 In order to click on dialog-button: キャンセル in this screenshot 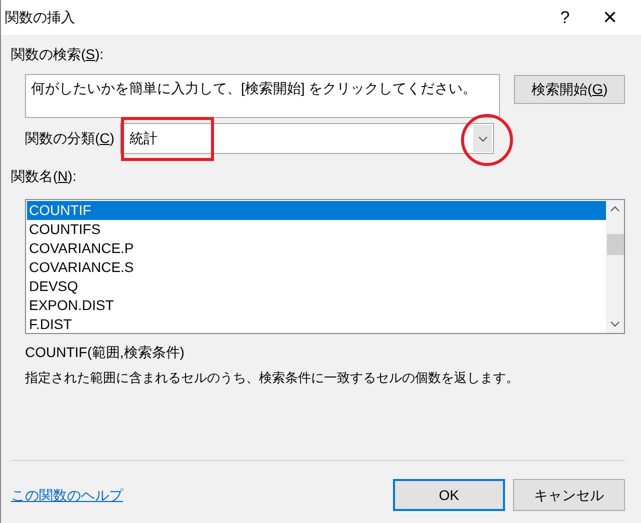, I will do `click(569, 495)`.